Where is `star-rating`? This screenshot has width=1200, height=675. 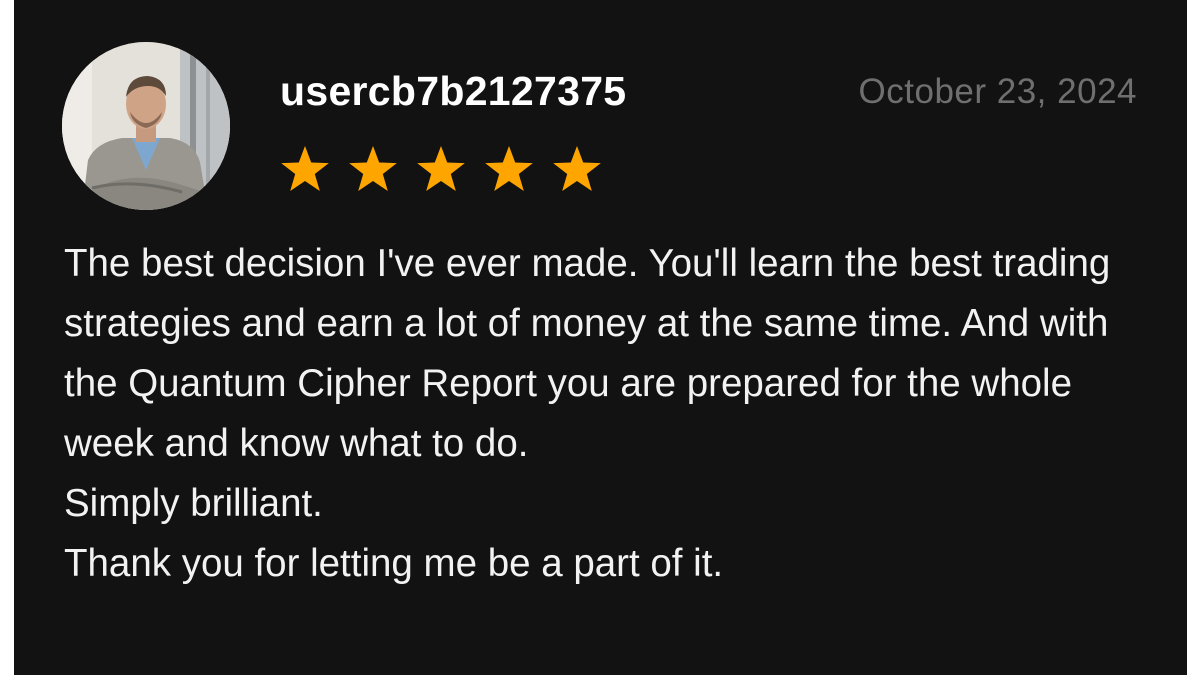
star-rating is located at coordinates (441, 169).